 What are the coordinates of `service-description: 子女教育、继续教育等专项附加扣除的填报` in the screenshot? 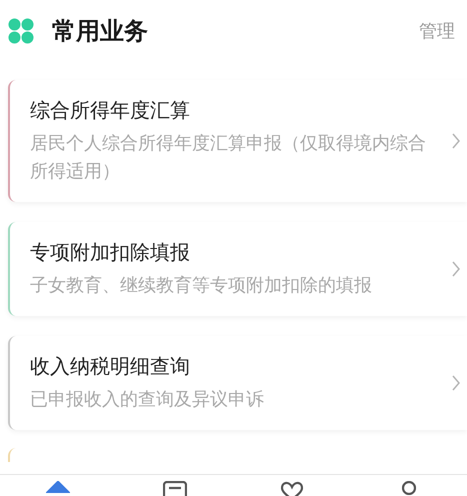 It's located at (201, 286).